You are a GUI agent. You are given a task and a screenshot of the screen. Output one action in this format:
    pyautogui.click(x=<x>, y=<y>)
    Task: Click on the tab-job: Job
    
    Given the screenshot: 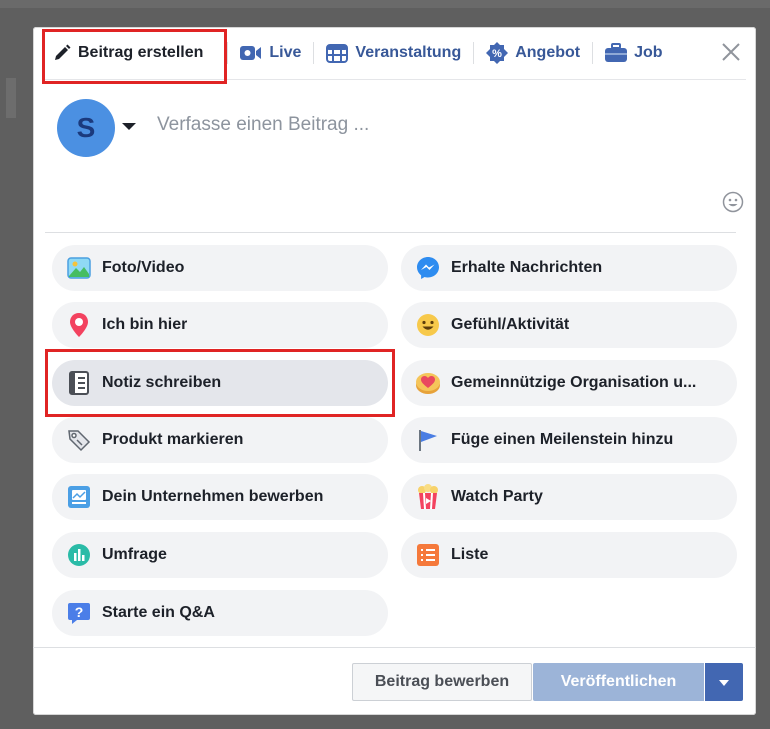 What is the action you would take?
    pyautogui.click(x=634, y=53)
    